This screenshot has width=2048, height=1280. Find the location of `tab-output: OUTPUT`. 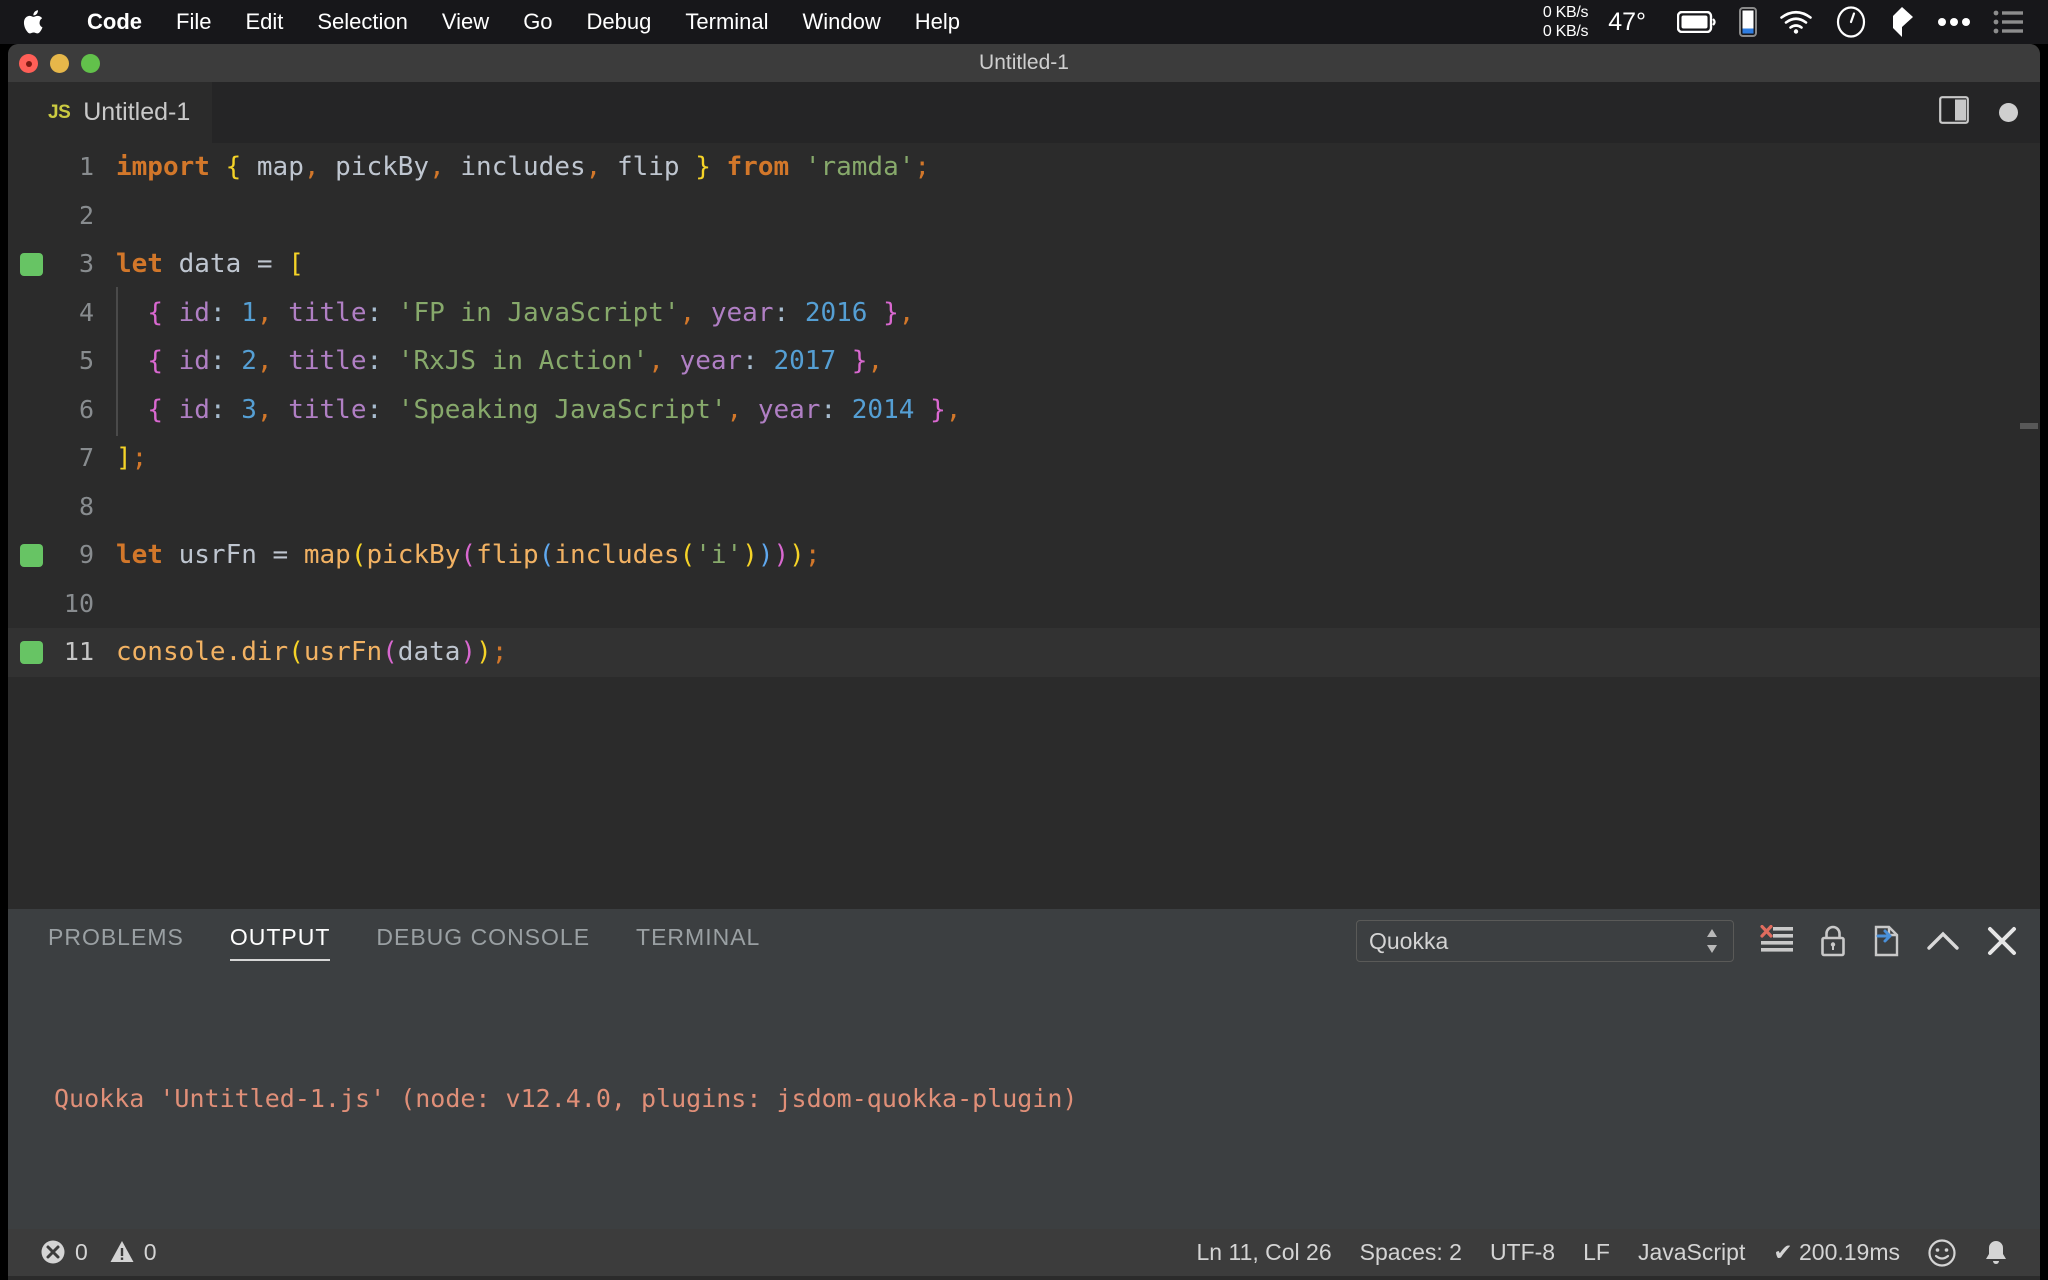

tab-output: OUTPUT is located at coordinates (280, 942).